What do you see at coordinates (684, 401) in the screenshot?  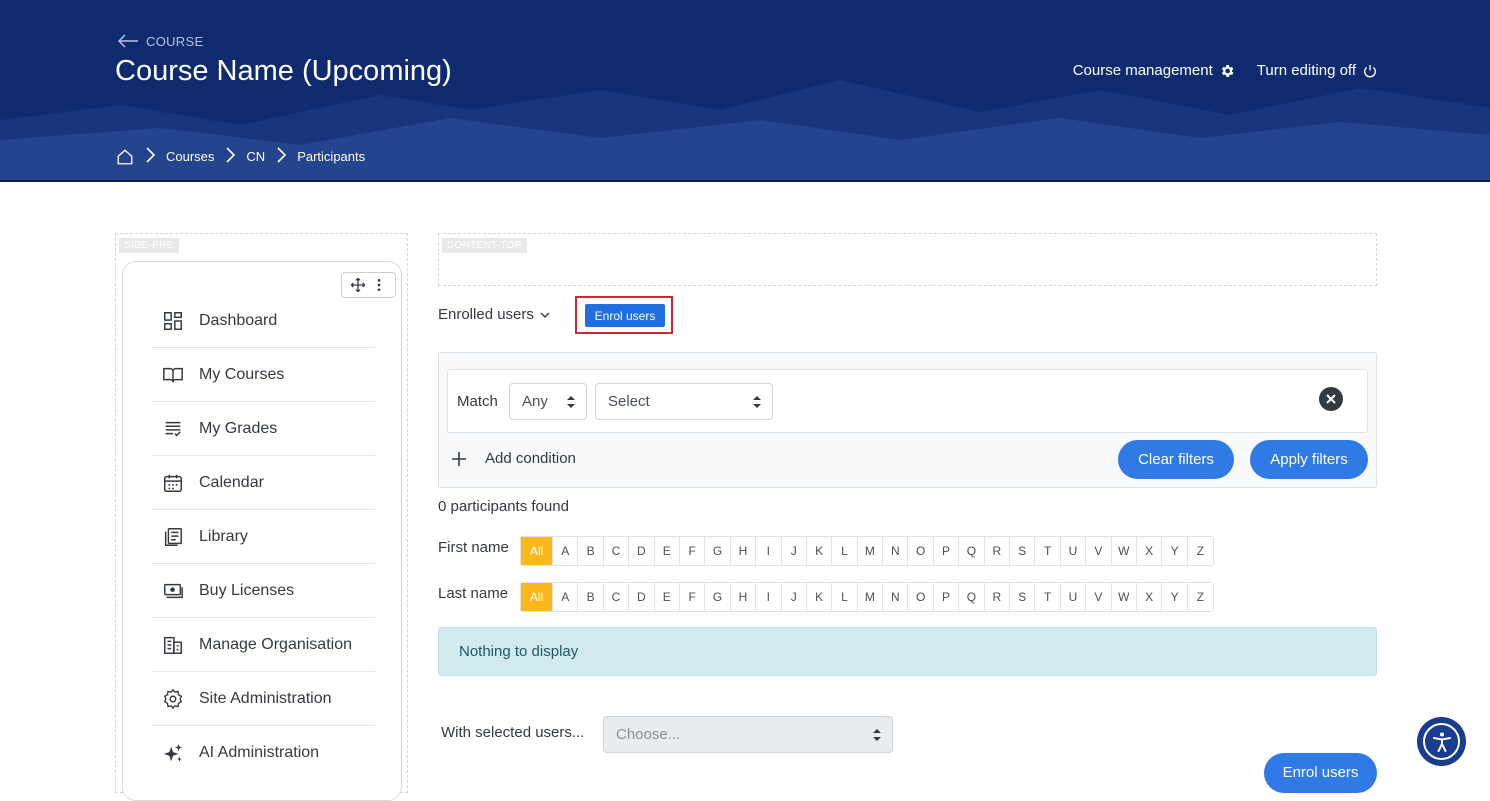 I see `filter-type-select: Select` at bounding box center [684, 401].